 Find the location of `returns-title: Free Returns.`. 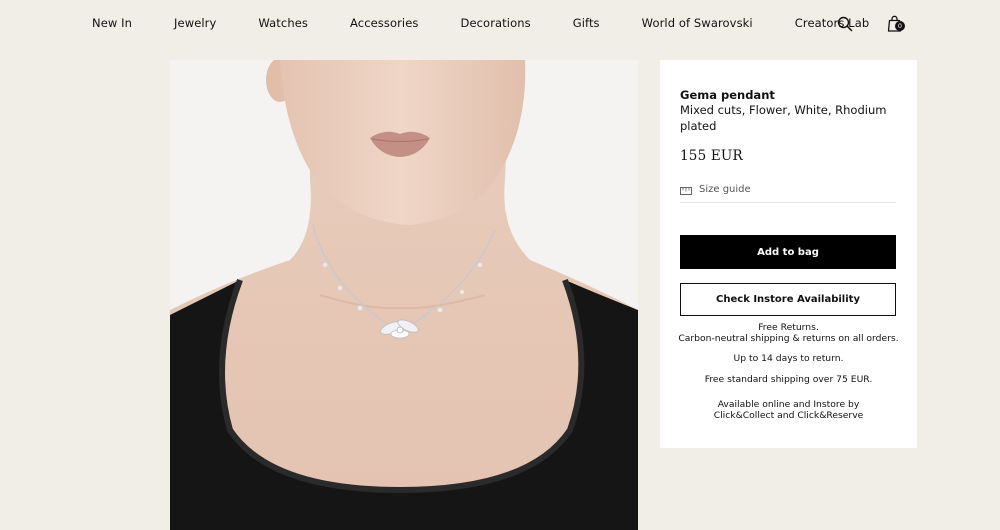

returns-title: Free Returns. is located at coordinates (788, 327).